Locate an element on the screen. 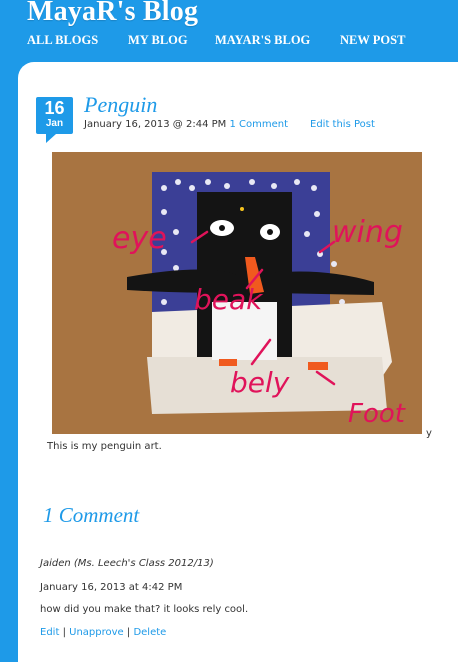  comment-date: January 16, 2013 at 4:42 PM is located at coordinates (111, 587).